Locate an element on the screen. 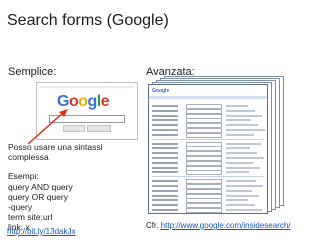 This screenshot has height=240, width=320. example-item: query OR query is located at coordinates (38, 196).